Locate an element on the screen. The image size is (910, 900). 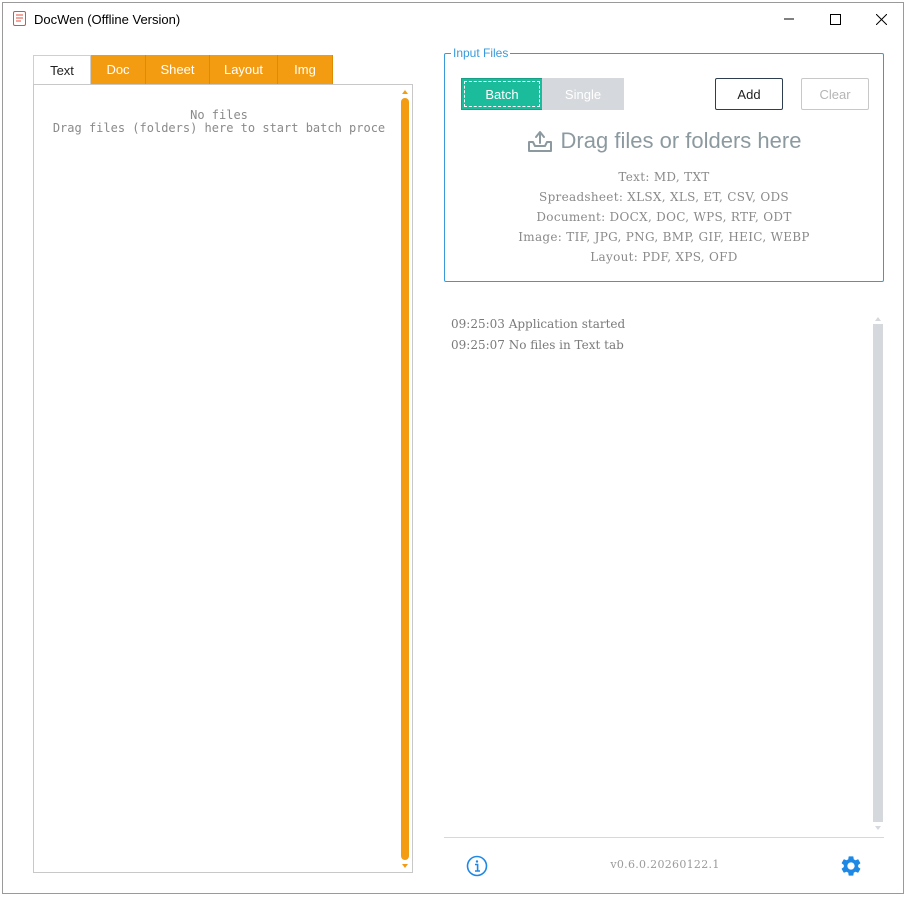
drop-zone-text: Drag files or folders here is located at coordinates (681, 140).